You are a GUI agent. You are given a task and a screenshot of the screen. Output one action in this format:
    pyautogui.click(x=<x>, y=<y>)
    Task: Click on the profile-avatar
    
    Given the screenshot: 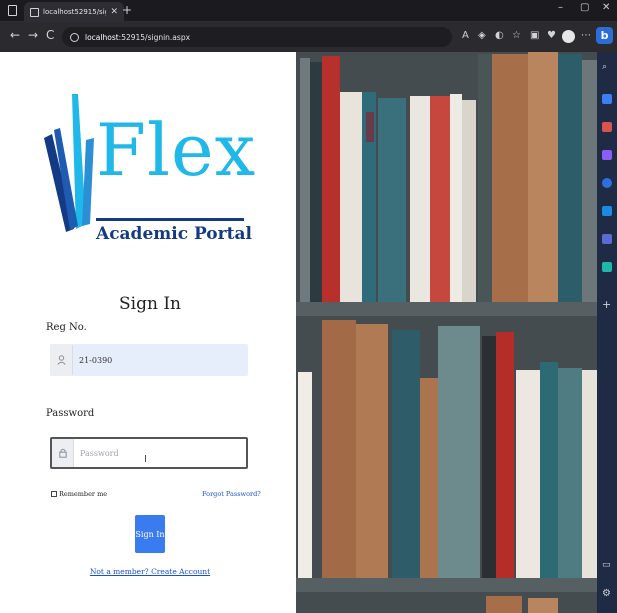 What is the action you would take?
    pyautogui.click(x=568, y=36)
    